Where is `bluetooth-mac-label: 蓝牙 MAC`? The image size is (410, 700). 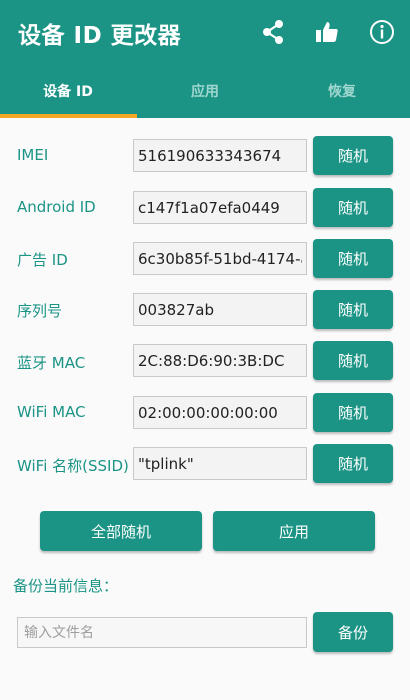 bluetooth-mac-label: 蓝牙 MAC is located at coordinates (51, 363).